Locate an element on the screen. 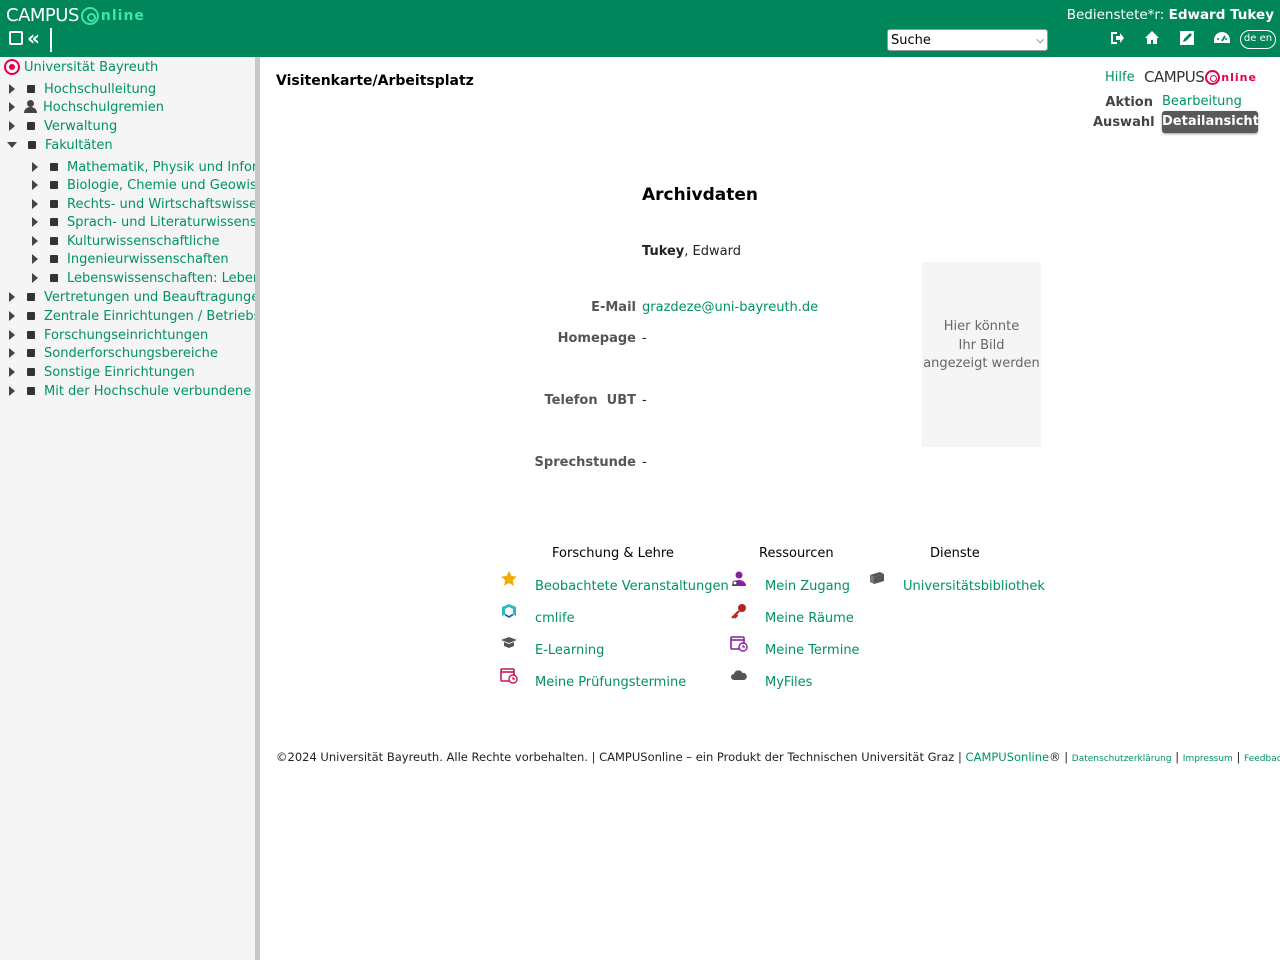 The image size is (1280, 960). sidebar-item-biologie: Biologie, Chemie und Geowissenschaften is located at coordinates (143, 185).